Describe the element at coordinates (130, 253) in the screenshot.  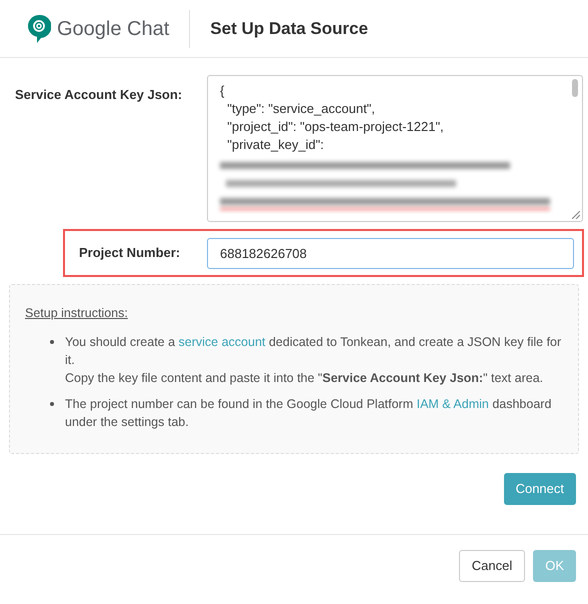
I see `field-label: Project Number:` at that location.